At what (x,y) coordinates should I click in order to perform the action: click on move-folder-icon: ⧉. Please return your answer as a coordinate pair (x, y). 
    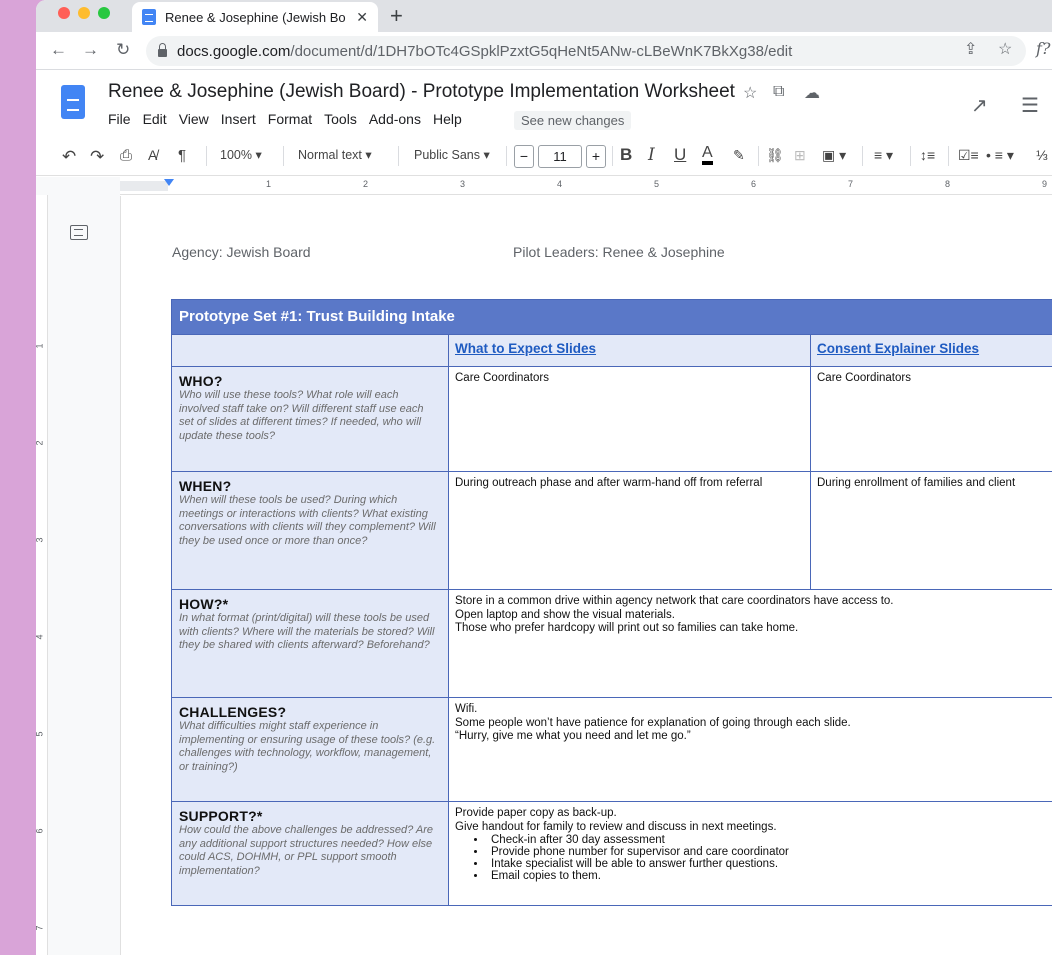
    Looking at the image, I should click on (778, 92).